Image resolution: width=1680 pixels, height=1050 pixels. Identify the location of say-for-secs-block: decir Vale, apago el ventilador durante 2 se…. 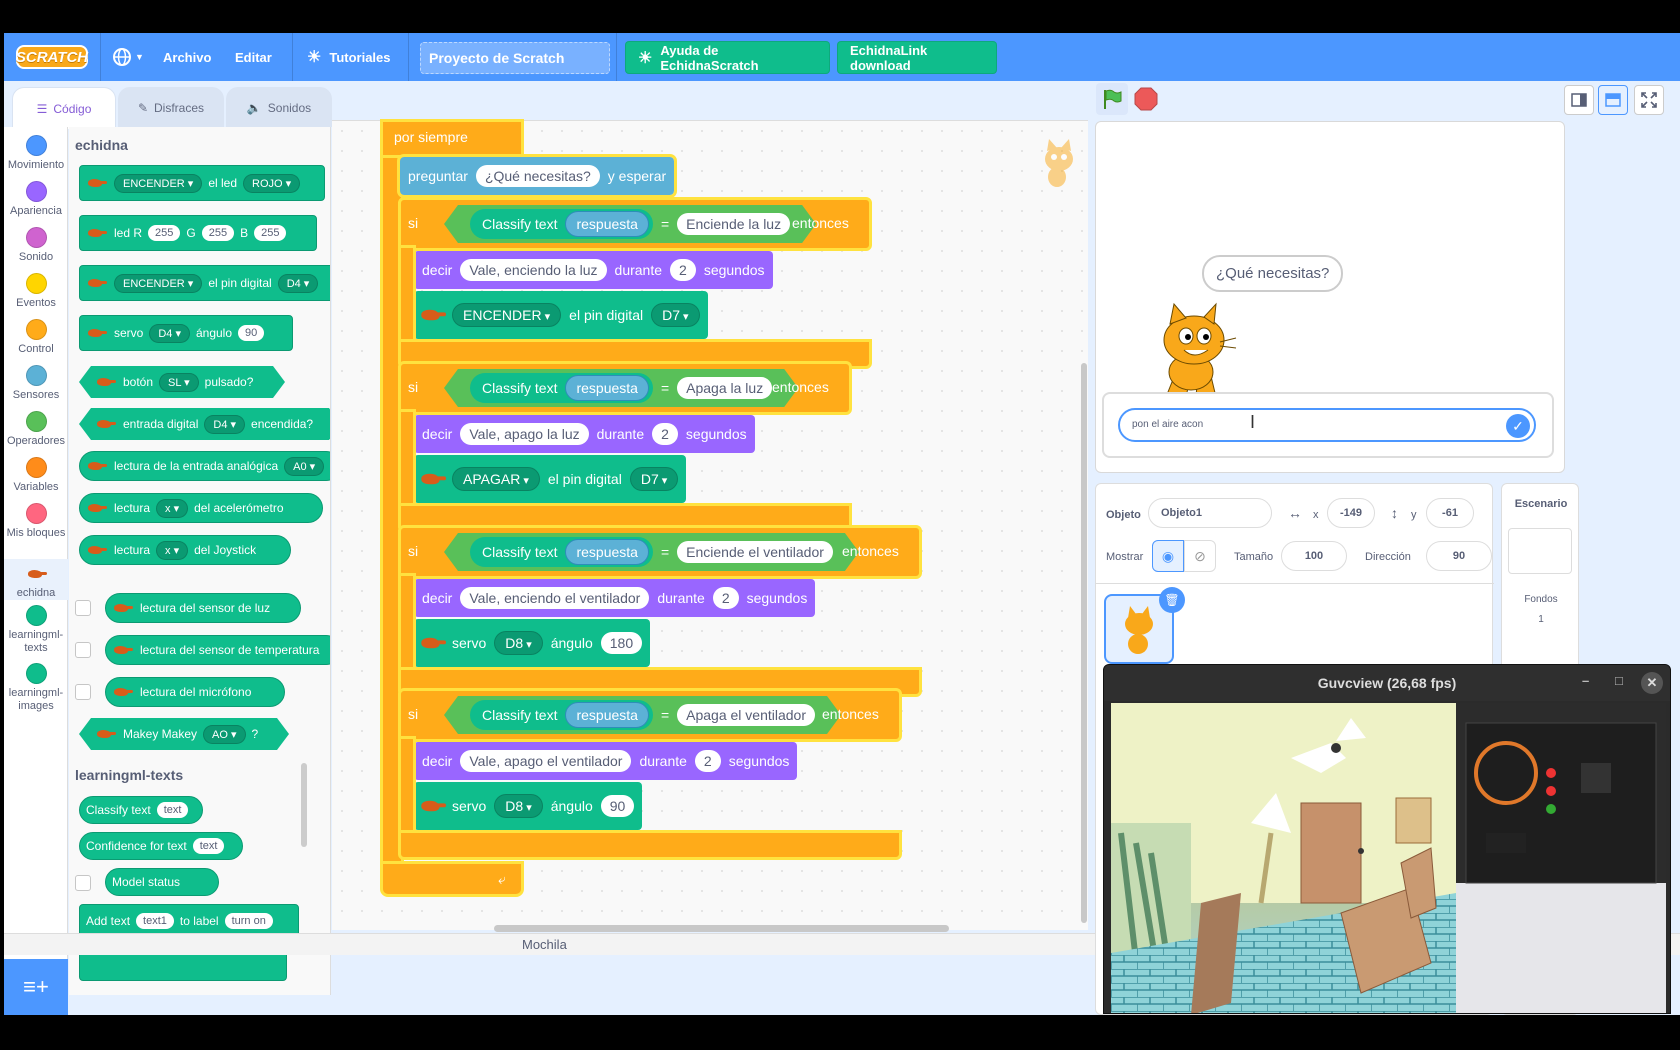
(606, 761).